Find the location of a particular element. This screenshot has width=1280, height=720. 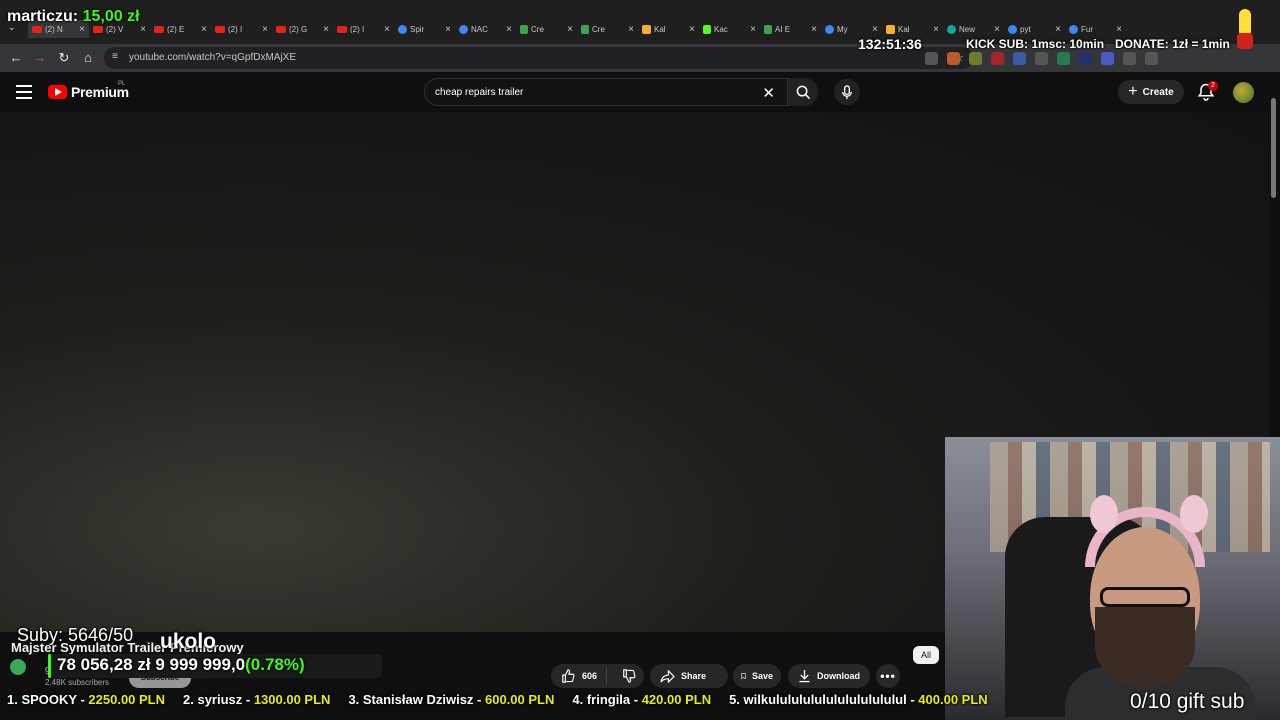

subscriber-count: 2.48K subscribers is located at coordinates (77, 682).